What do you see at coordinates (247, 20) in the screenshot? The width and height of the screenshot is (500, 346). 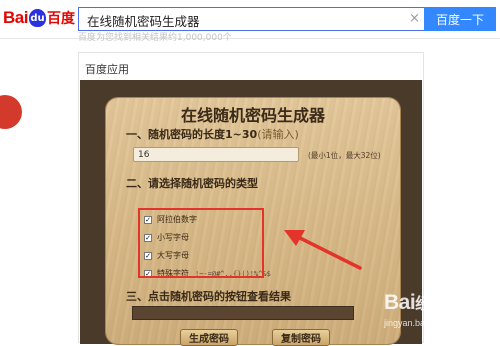 I see `search-input` at bounding box center [247, 20].